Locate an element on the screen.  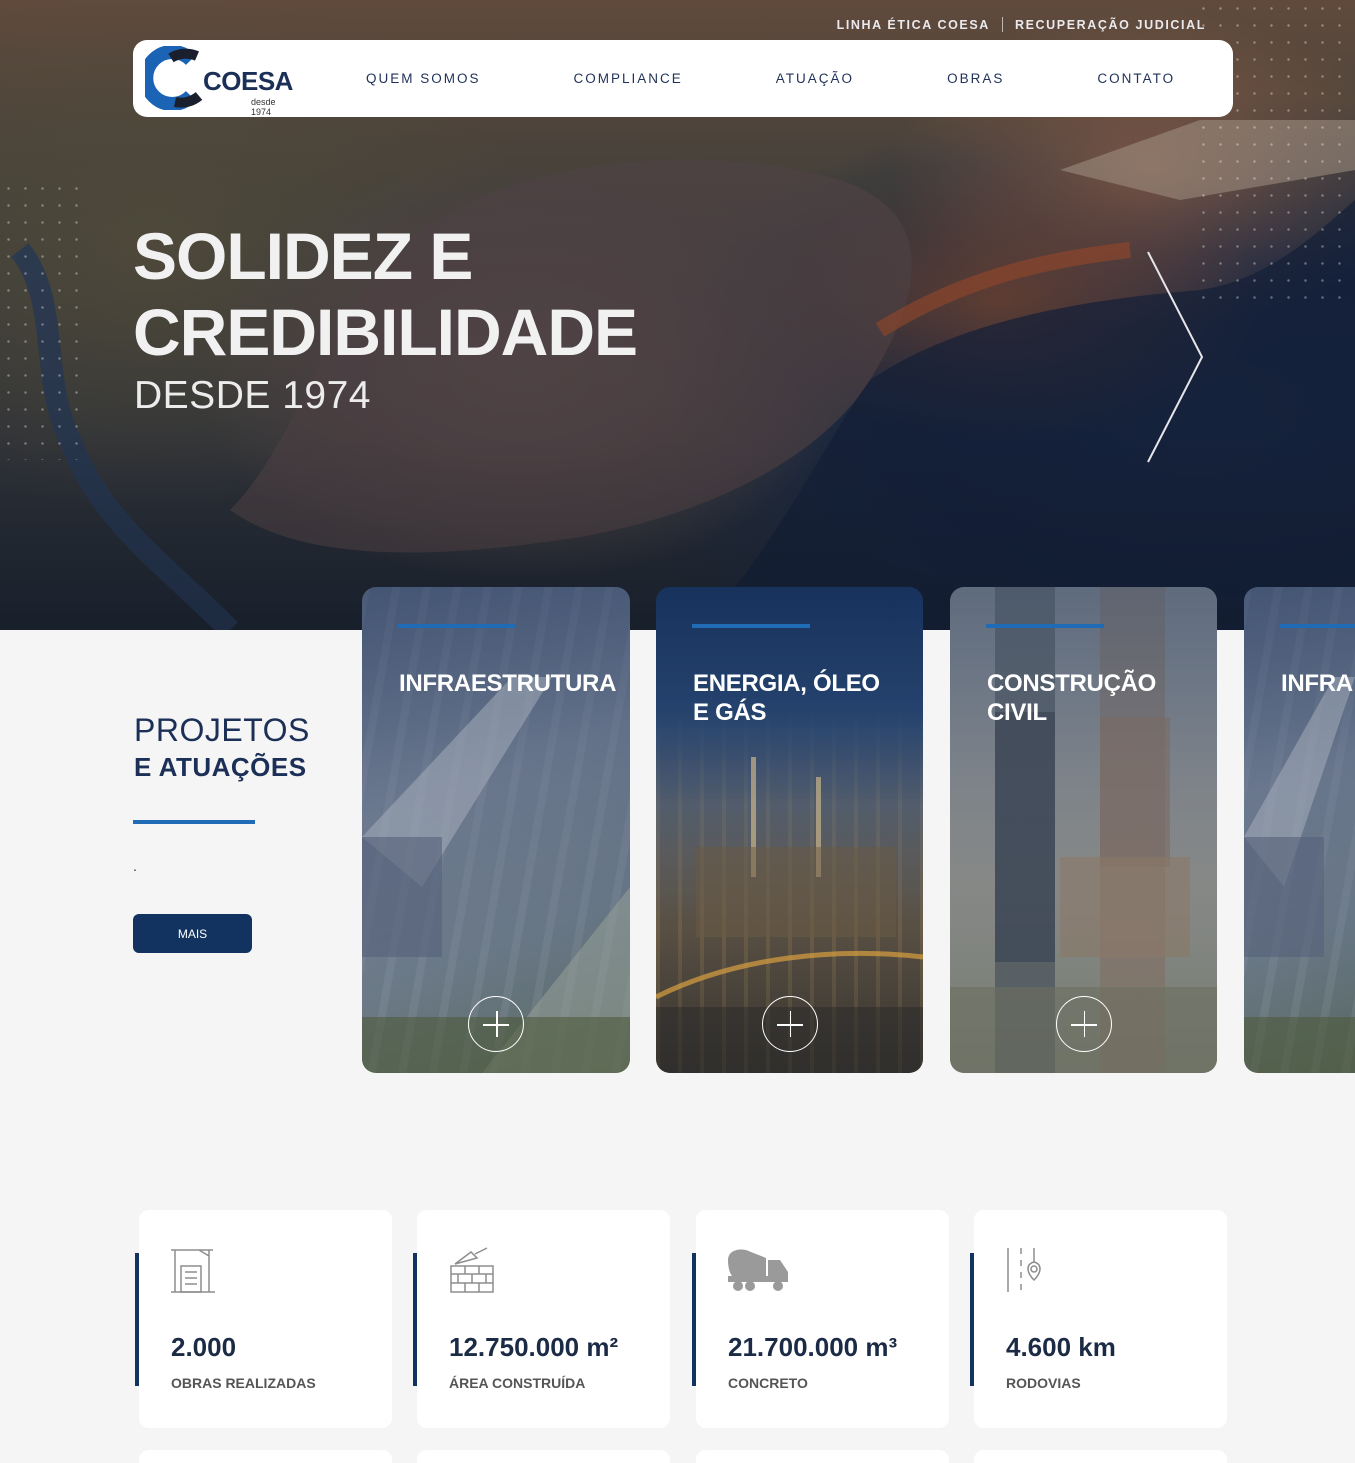
card-title: INFRAESTRUTURA is located at coordinates (507, 683).